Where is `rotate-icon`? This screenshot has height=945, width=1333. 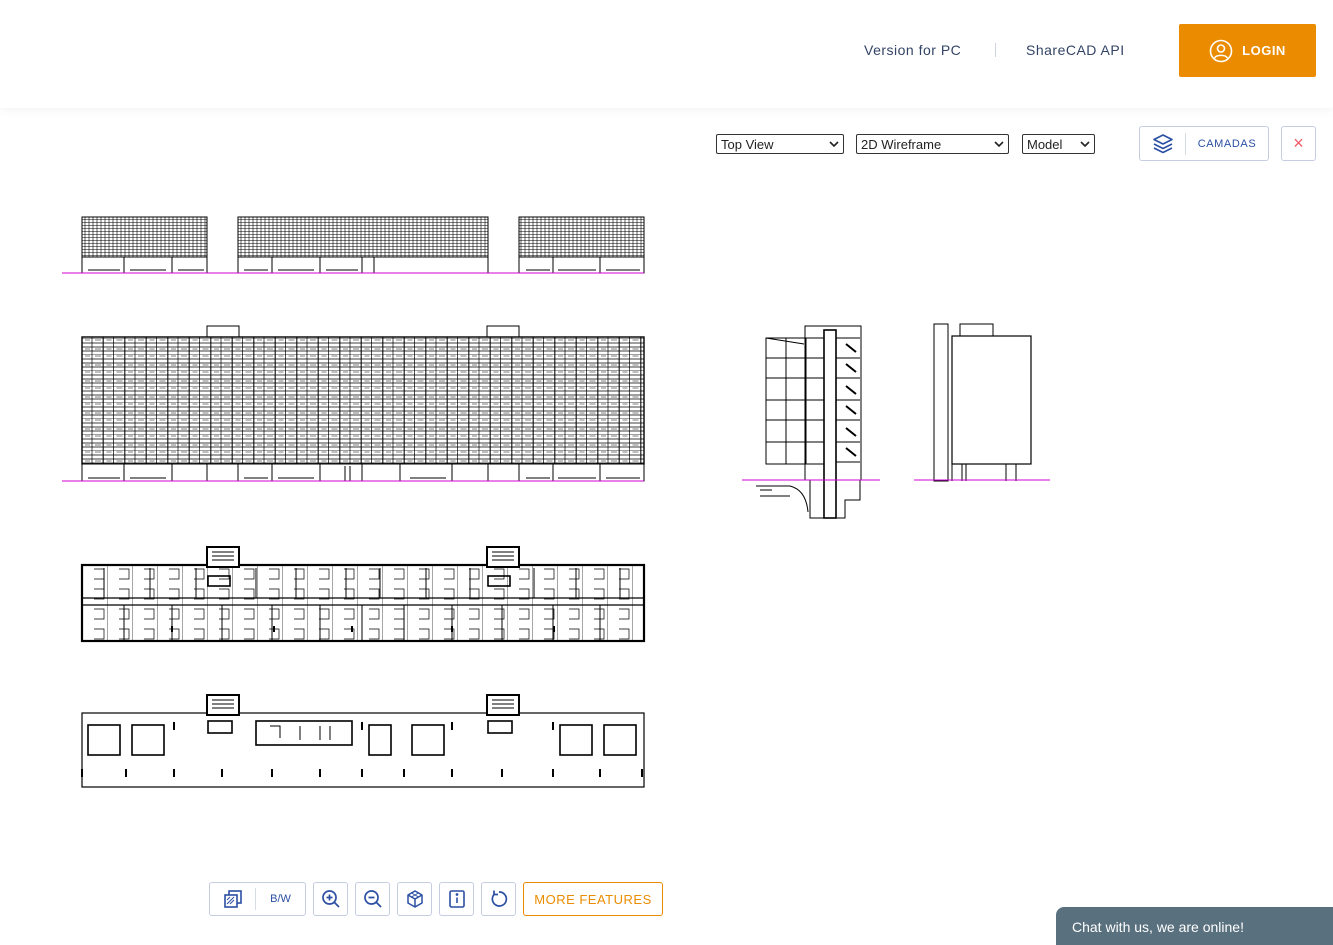
rotate-icon is located at coordinates (499, 898).